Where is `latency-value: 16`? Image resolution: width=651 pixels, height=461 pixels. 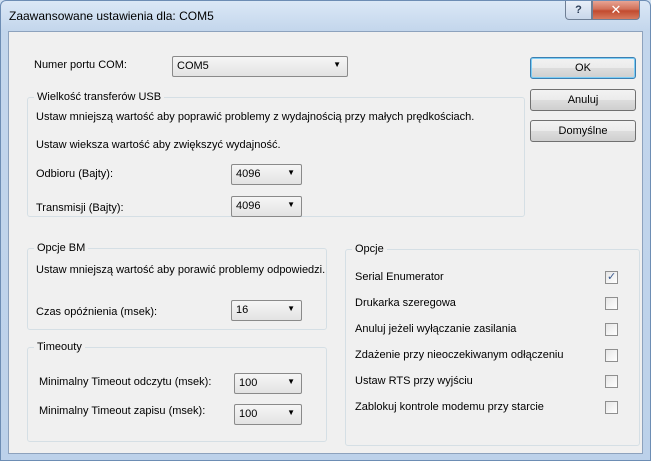
latency-value: 16 is located at coordinates (242, 310).